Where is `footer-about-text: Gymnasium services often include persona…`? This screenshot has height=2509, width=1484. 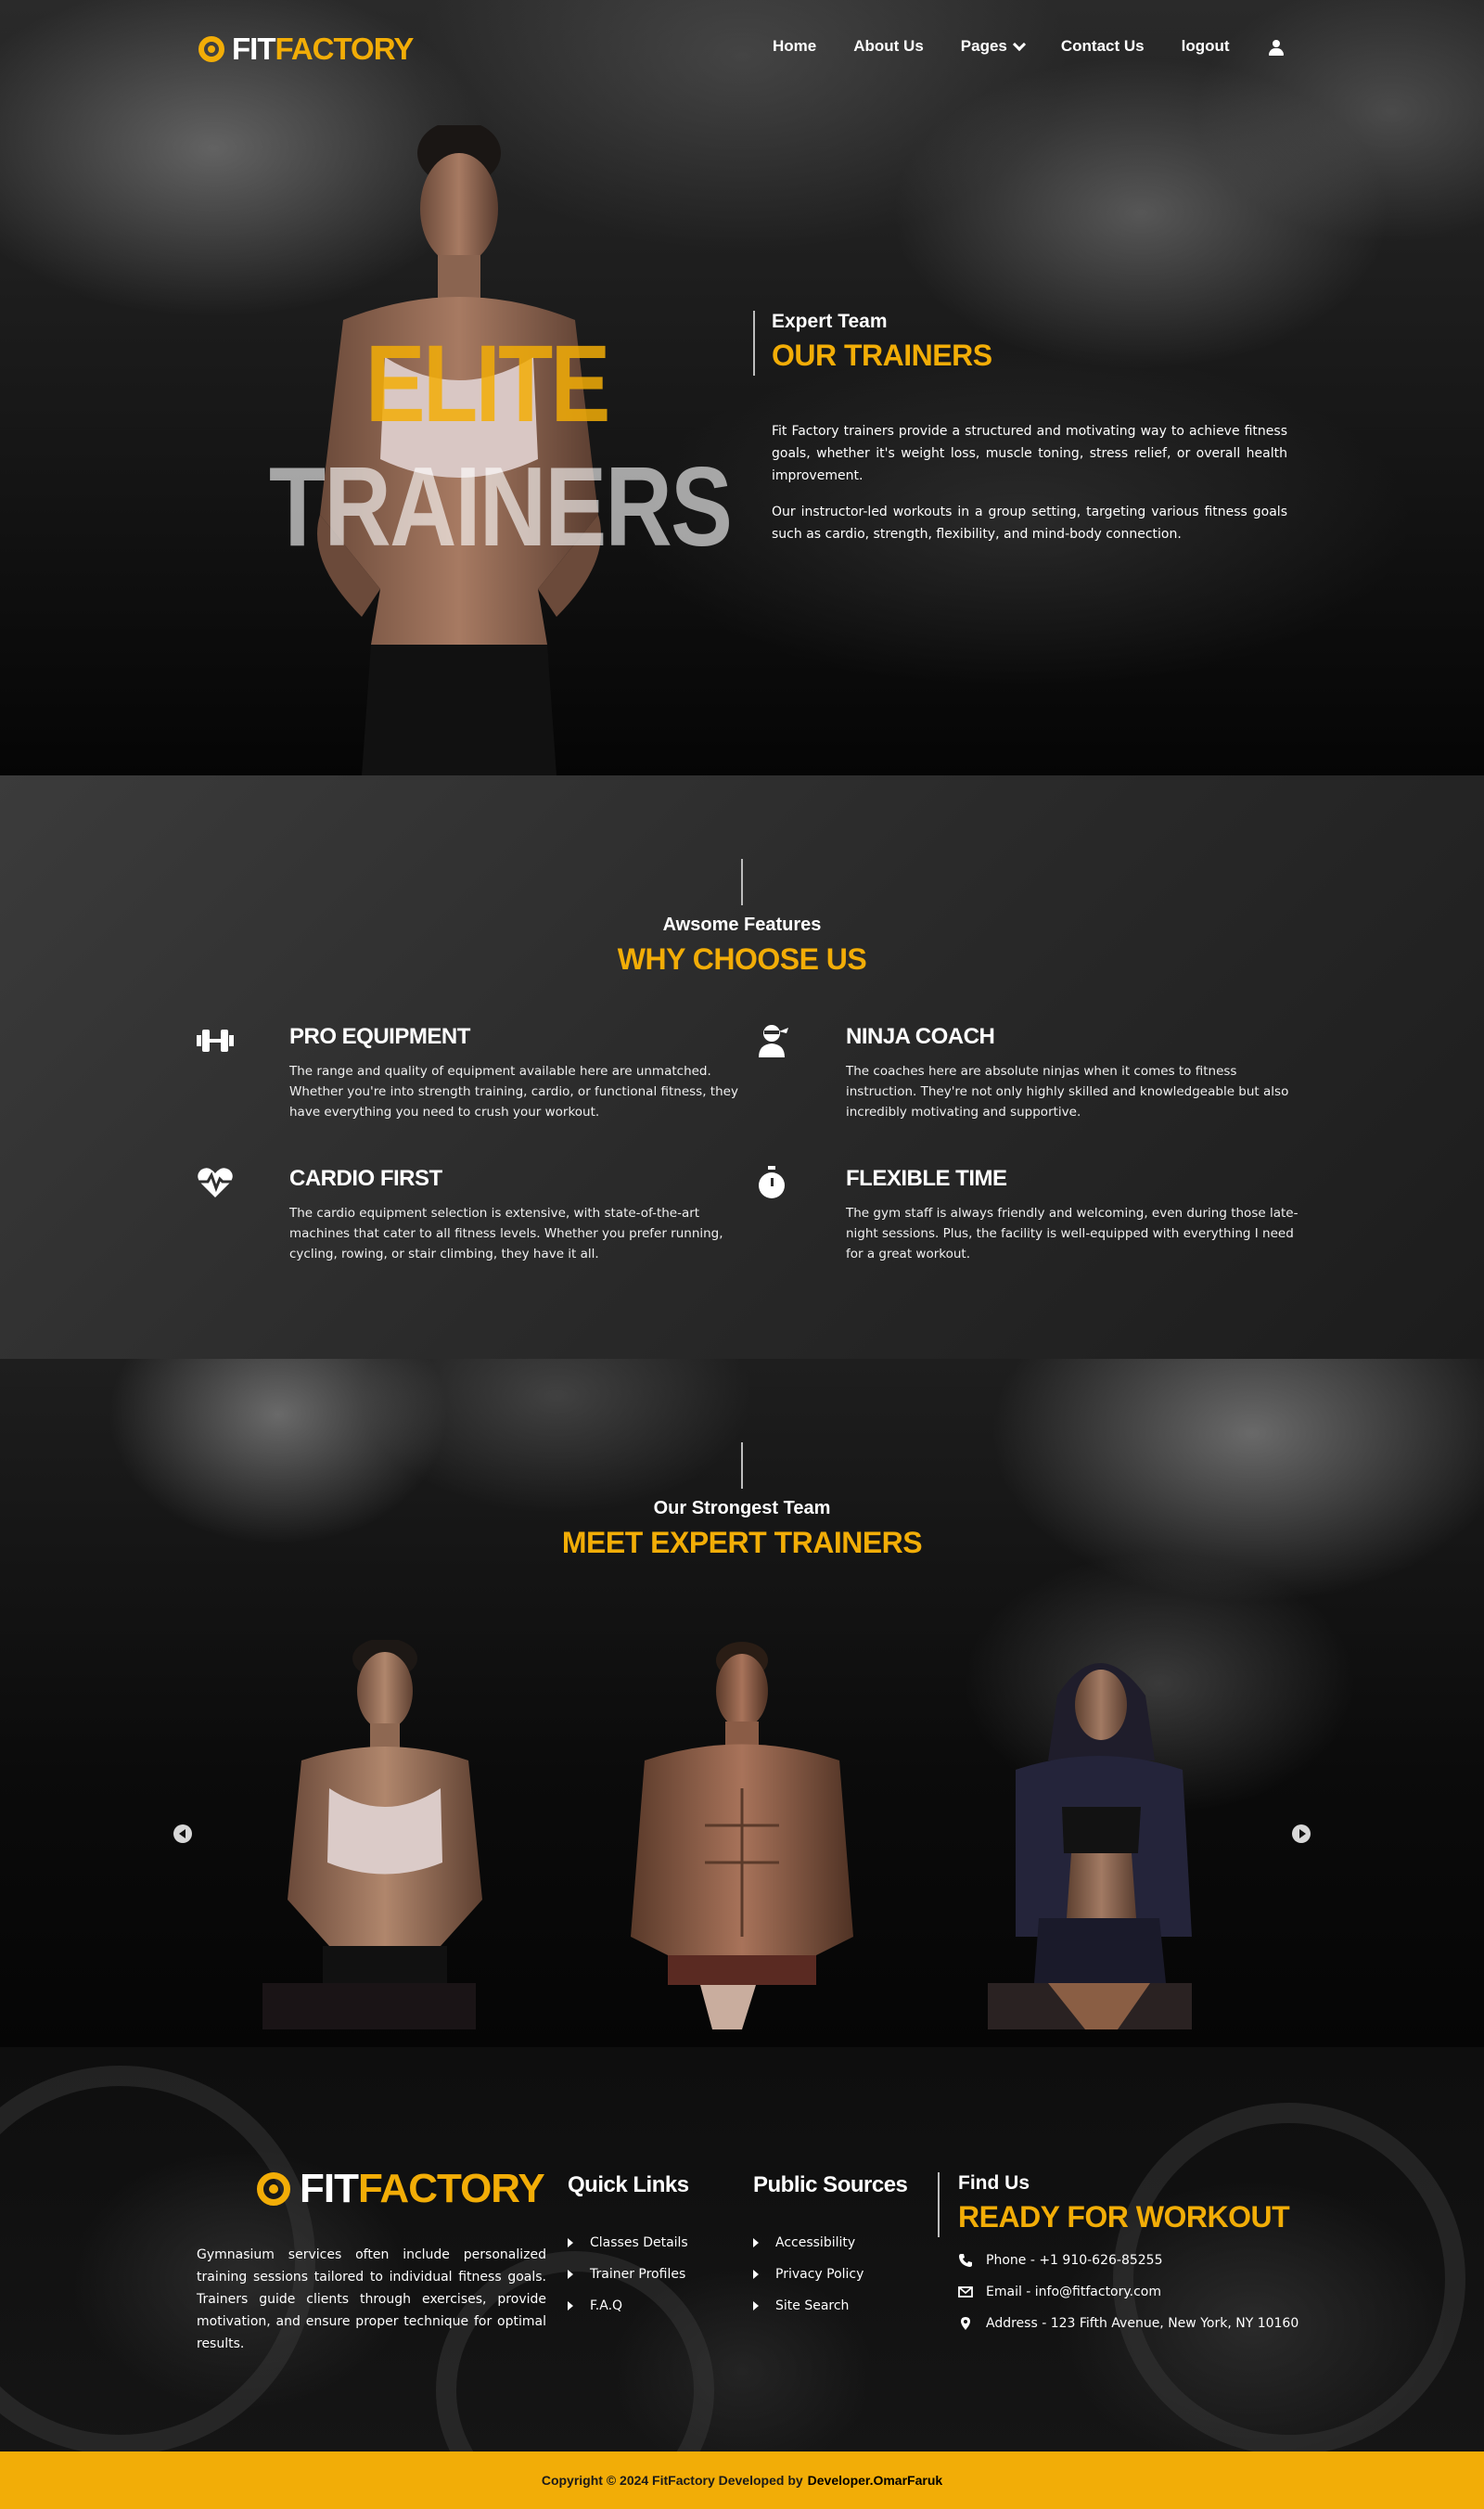 footer-about-text: Gymnasium services often include persona… is located at coordinates (371, 2299).